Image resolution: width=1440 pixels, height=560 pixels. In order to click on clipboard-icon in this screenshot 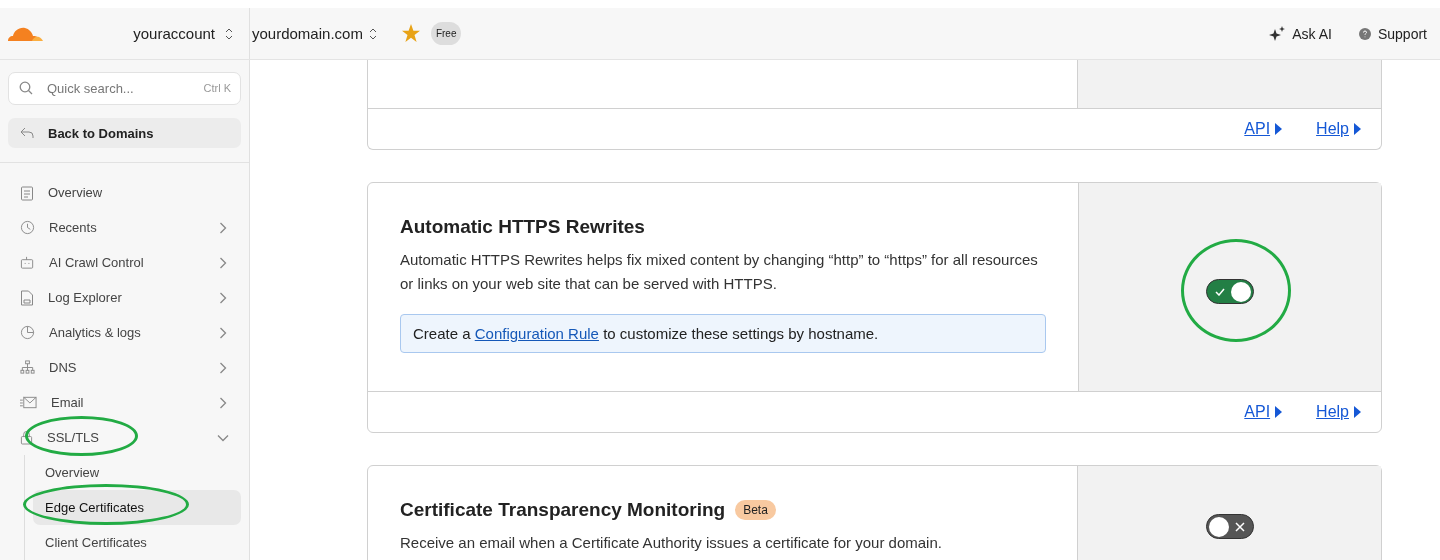, I will do `click(27, 192)`.